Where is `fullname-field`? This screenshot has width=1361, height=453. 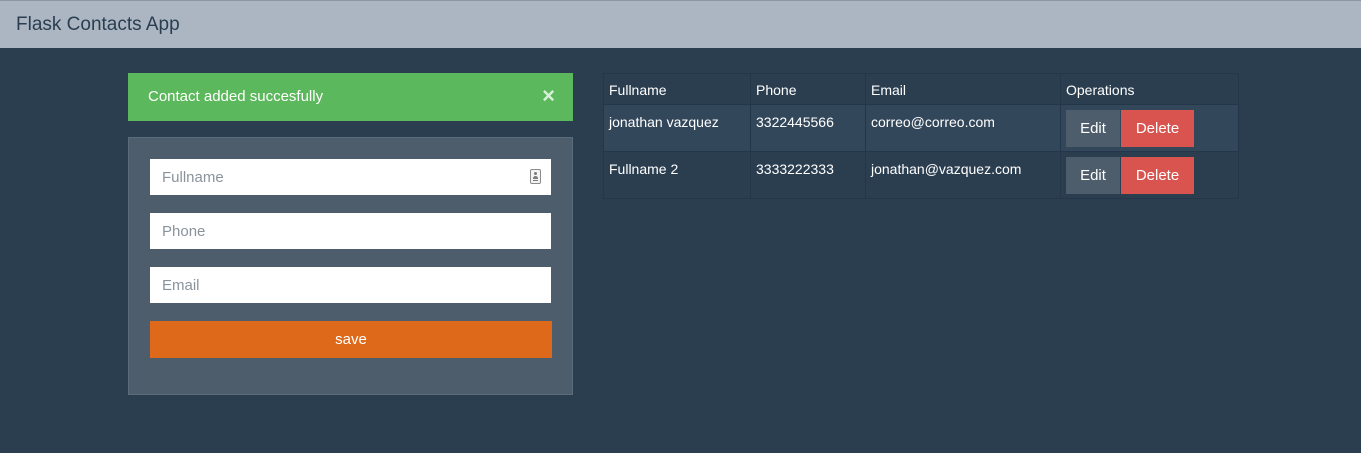
fullname-field is located at coordinates (350, 177).